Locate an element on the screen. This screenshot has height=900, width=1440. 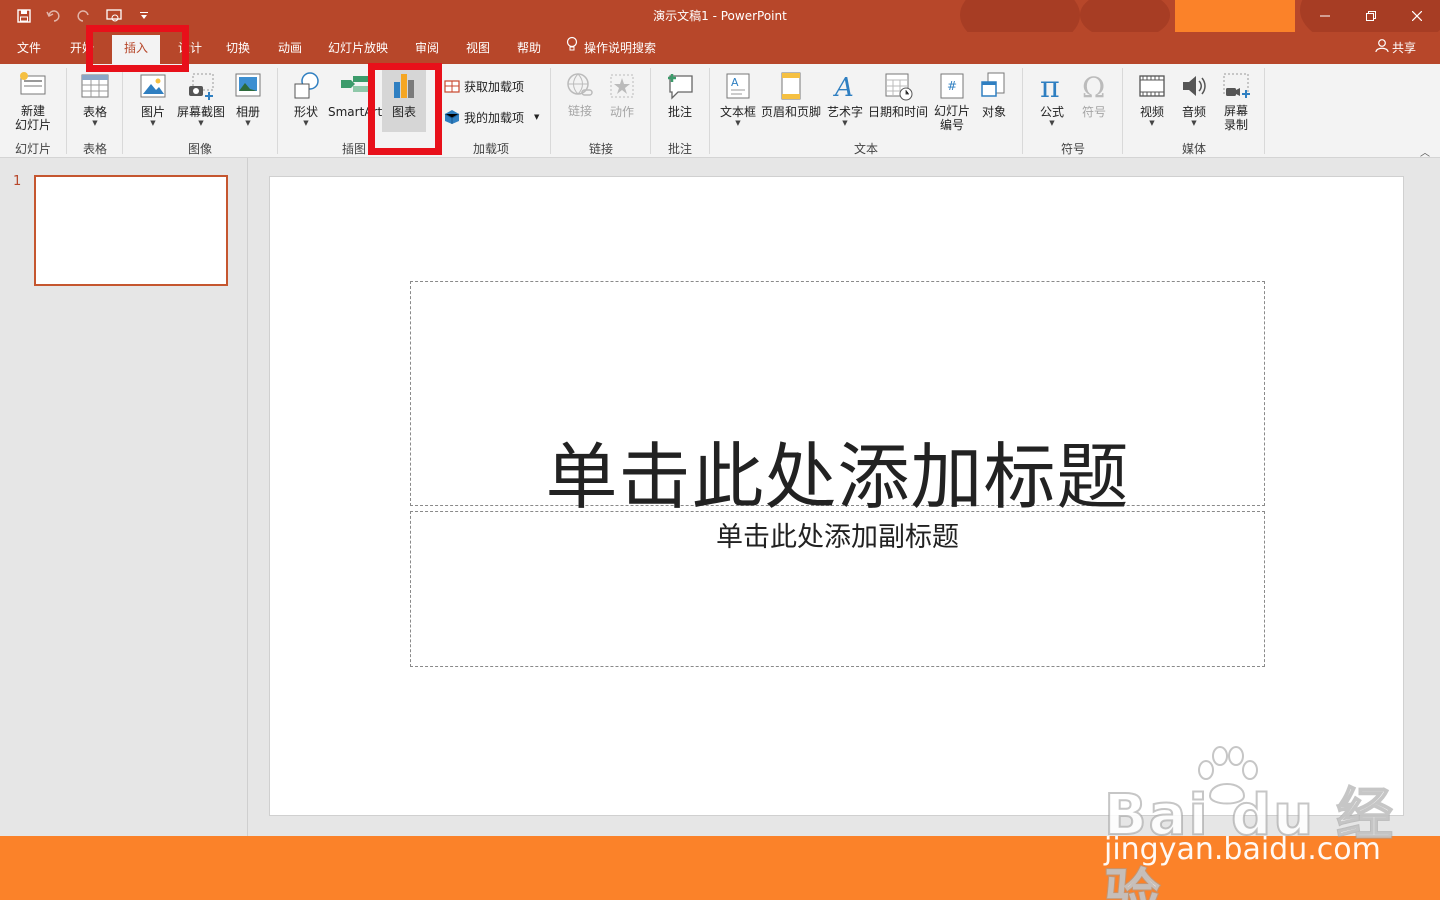
tab-home: 开始 is located at coordinates (82, 48).